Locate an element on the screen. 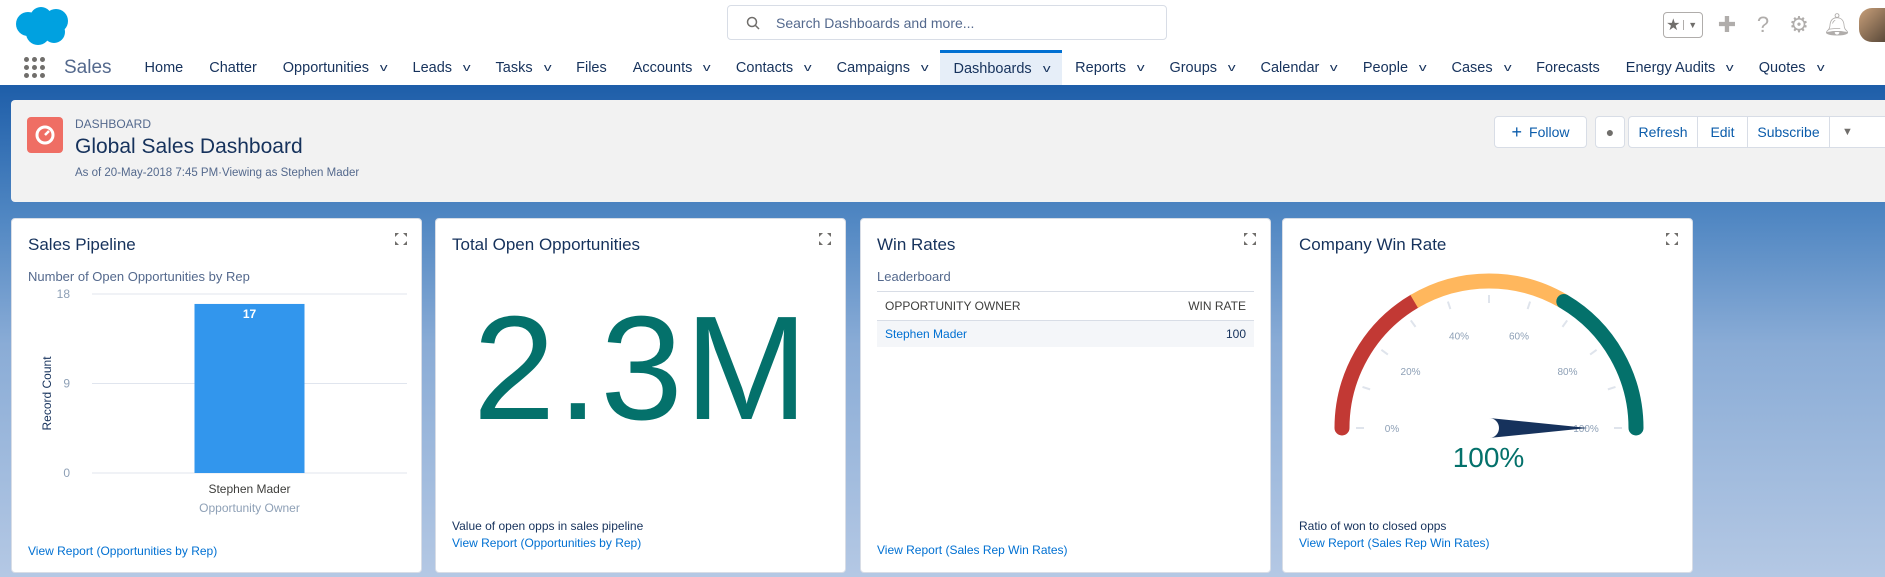  user-avatar is located at coordinates (1872, 25).